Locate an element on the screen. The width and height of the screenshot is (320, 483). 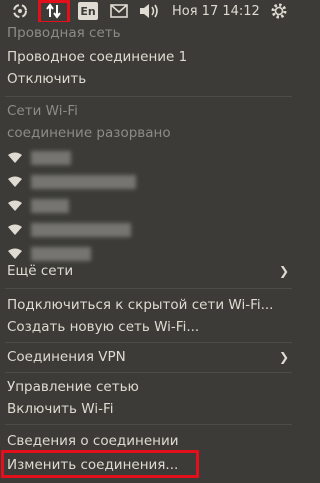
vpn-connections-label: Соединения VPN is located at coordinates (66, 357).